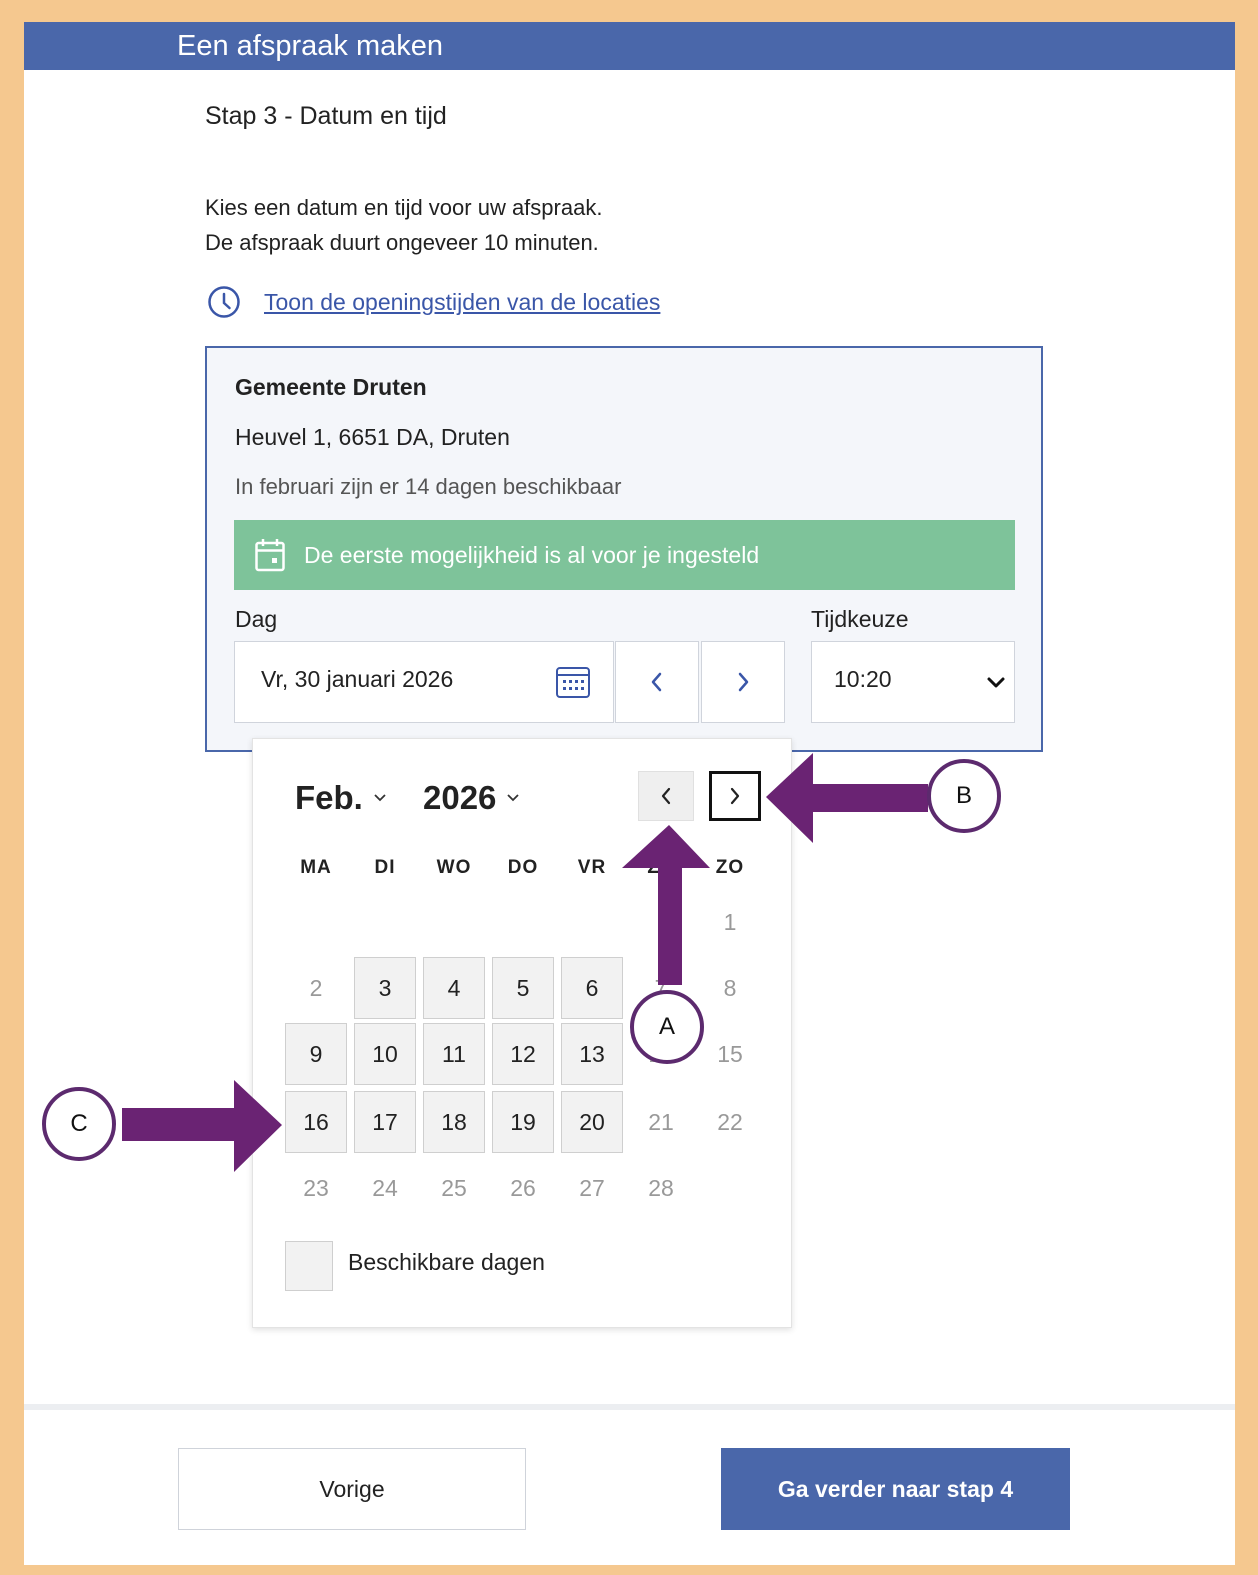 The image size is (1258, 1575). I want to click on calendar-day-unavailable: 28, so click(661, 1187).